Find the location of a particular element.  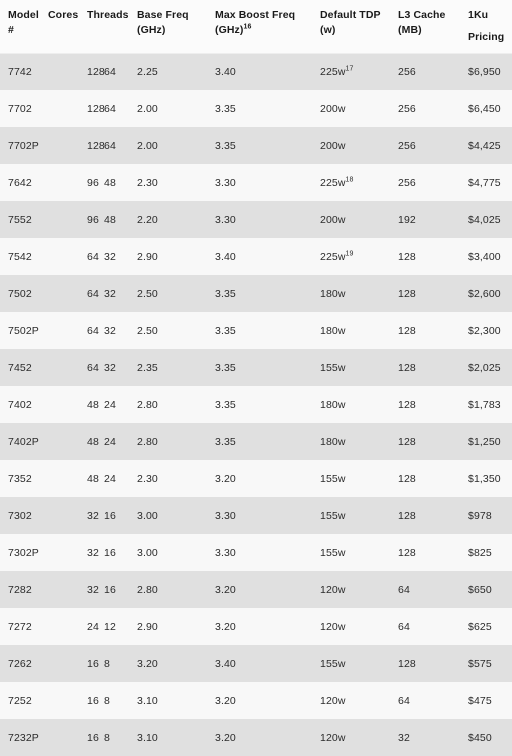

column-header-tdp: Default TDP (w) is located at coordinates (359, 27).